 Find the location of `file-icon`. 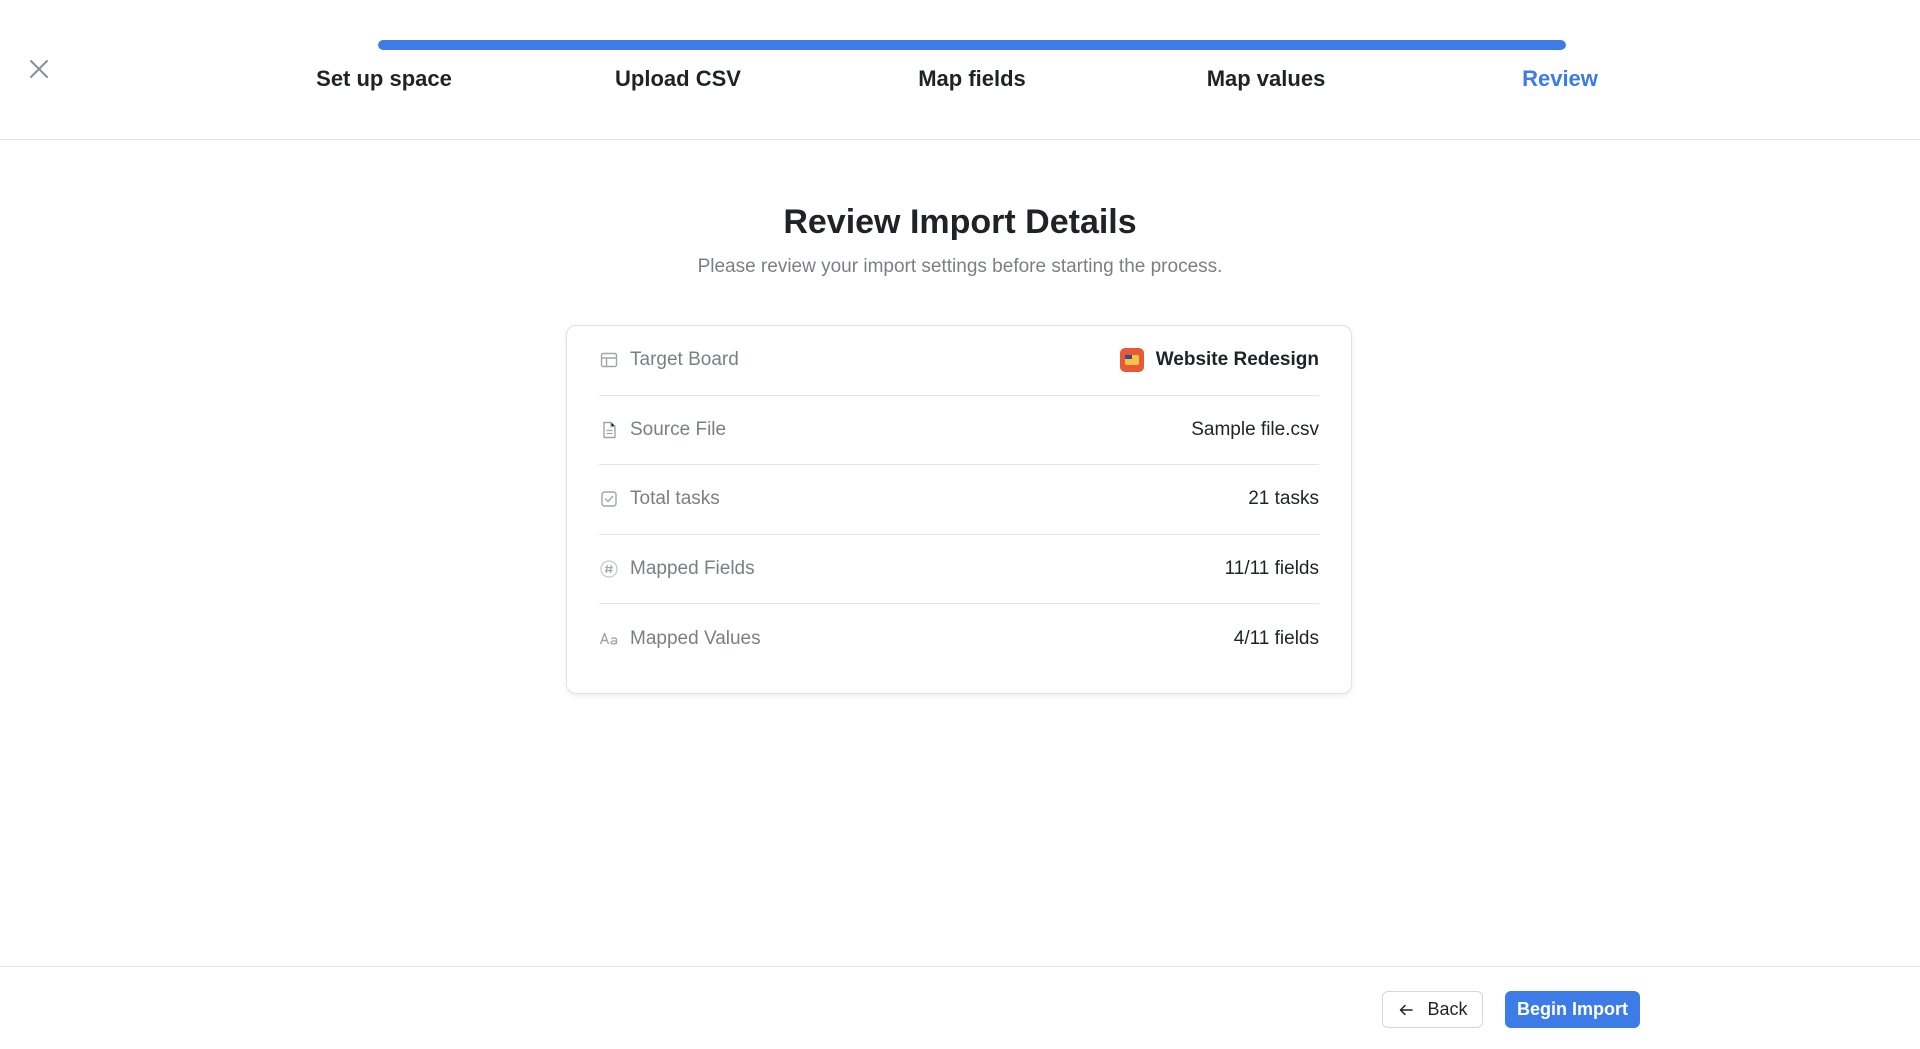

file-icon is located at coordinates (609, 430).